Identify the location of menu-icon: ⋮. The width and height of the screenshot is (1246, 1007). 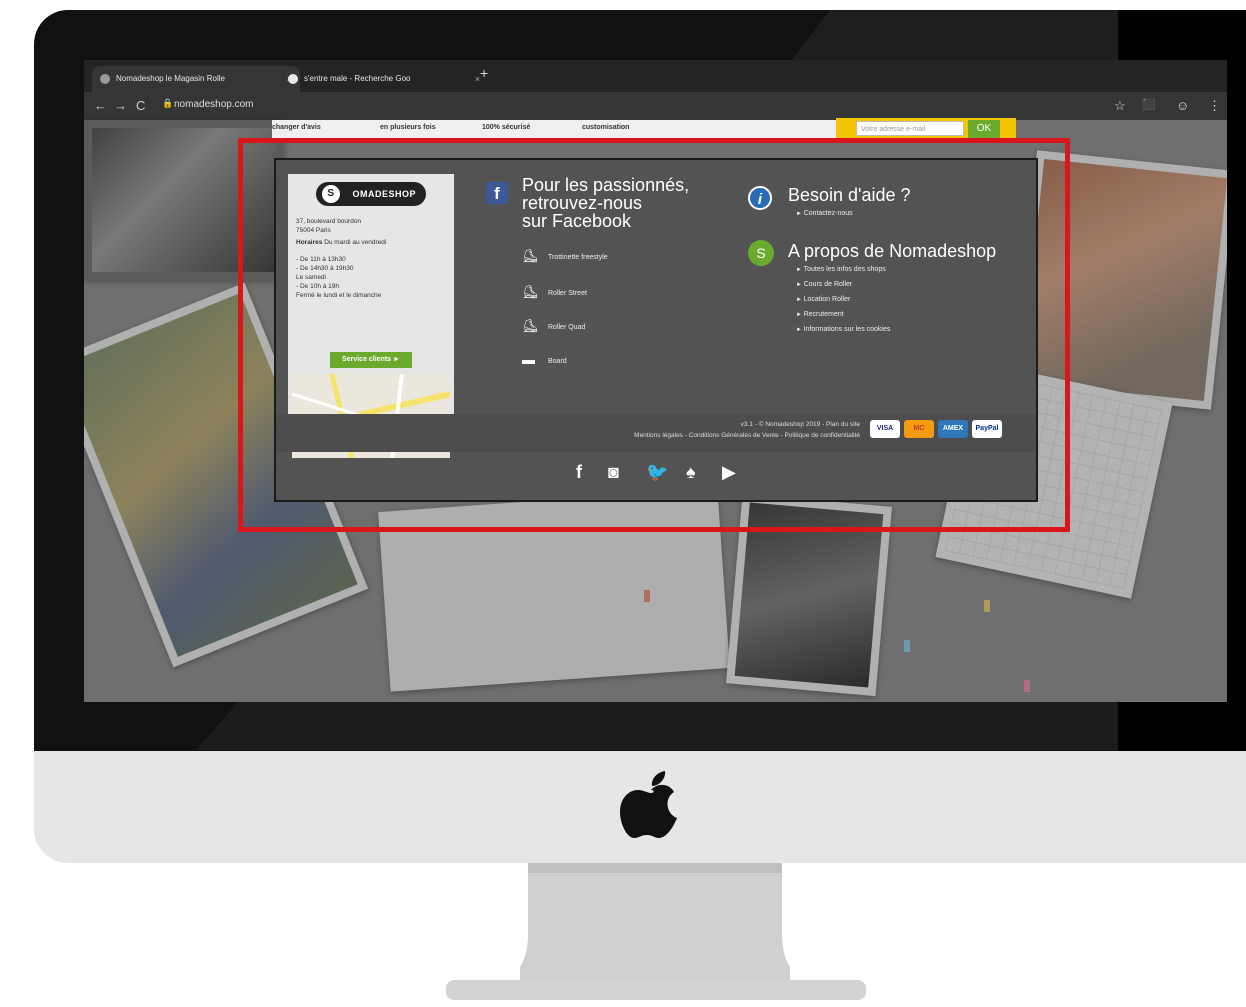
(1214, 106).